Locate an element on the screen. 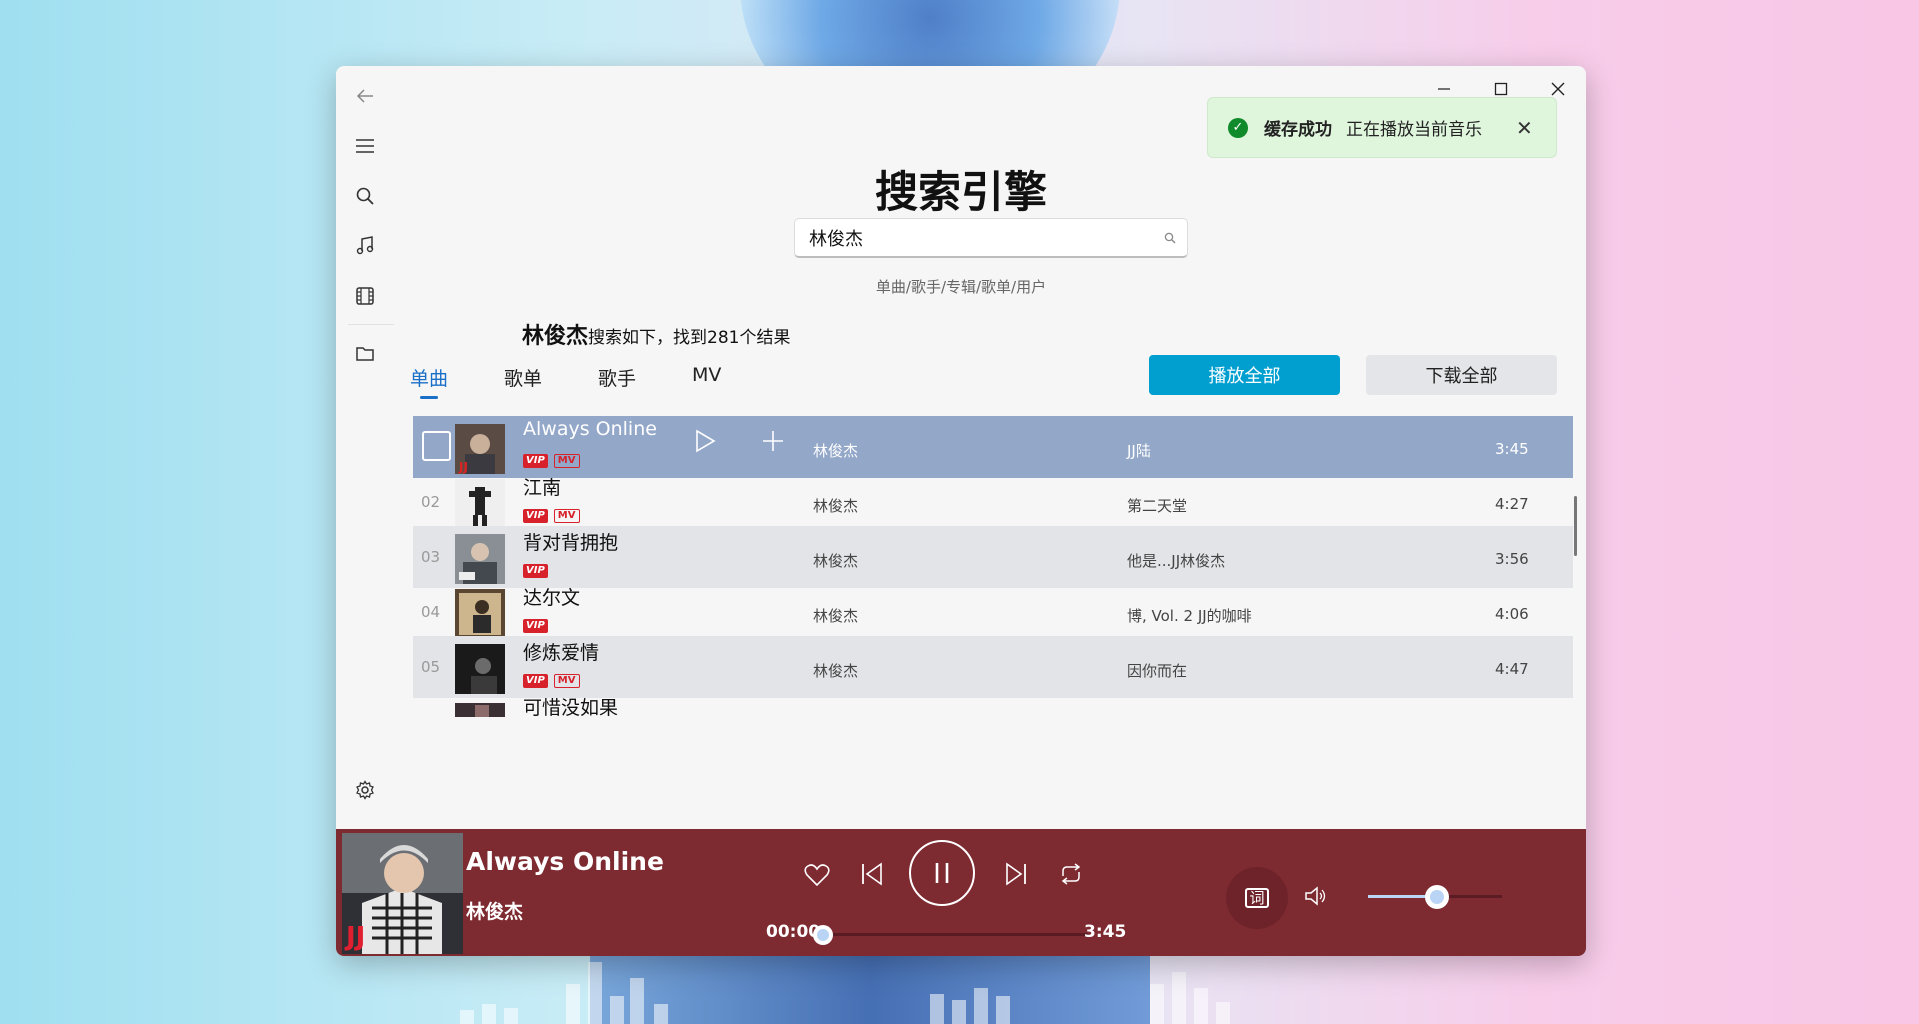 The height and width of the screenshot is (1024, 1919). song-name: 江南 is located at coordinates (542, 488).